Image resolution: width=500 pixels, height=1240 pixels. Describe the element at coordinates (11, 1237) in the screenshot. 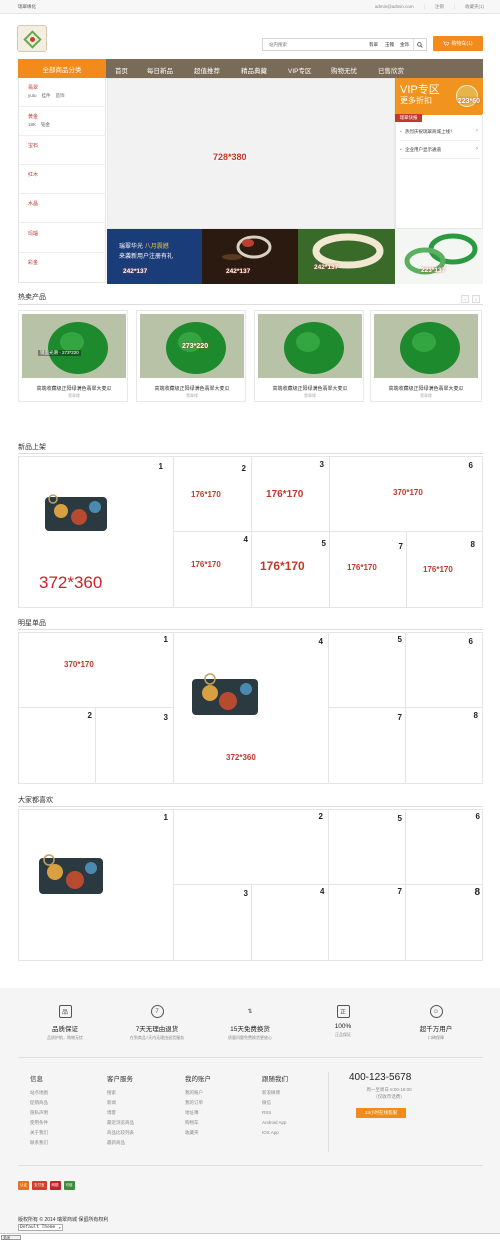

I see `close-button: 关闭` at that location.